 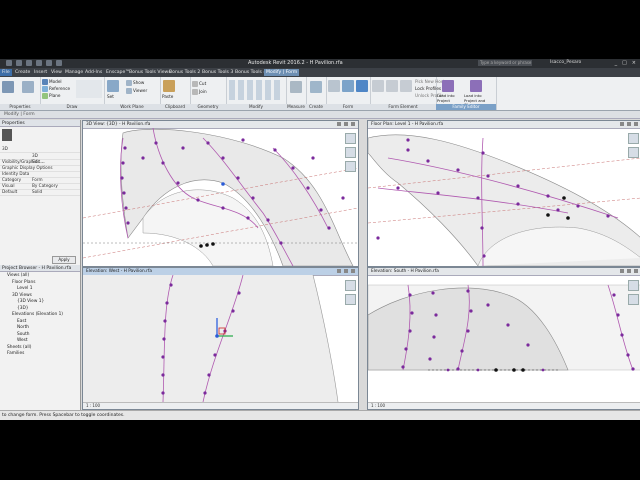 I want to click on browser-item: North, so click(x=23, y=328).